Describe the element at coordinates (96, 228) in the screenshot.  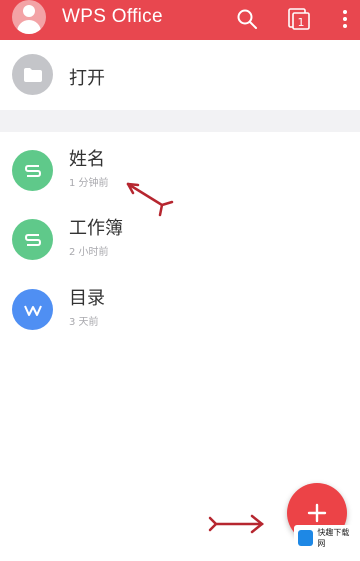
I see `file-name: 工作簿` at that location.